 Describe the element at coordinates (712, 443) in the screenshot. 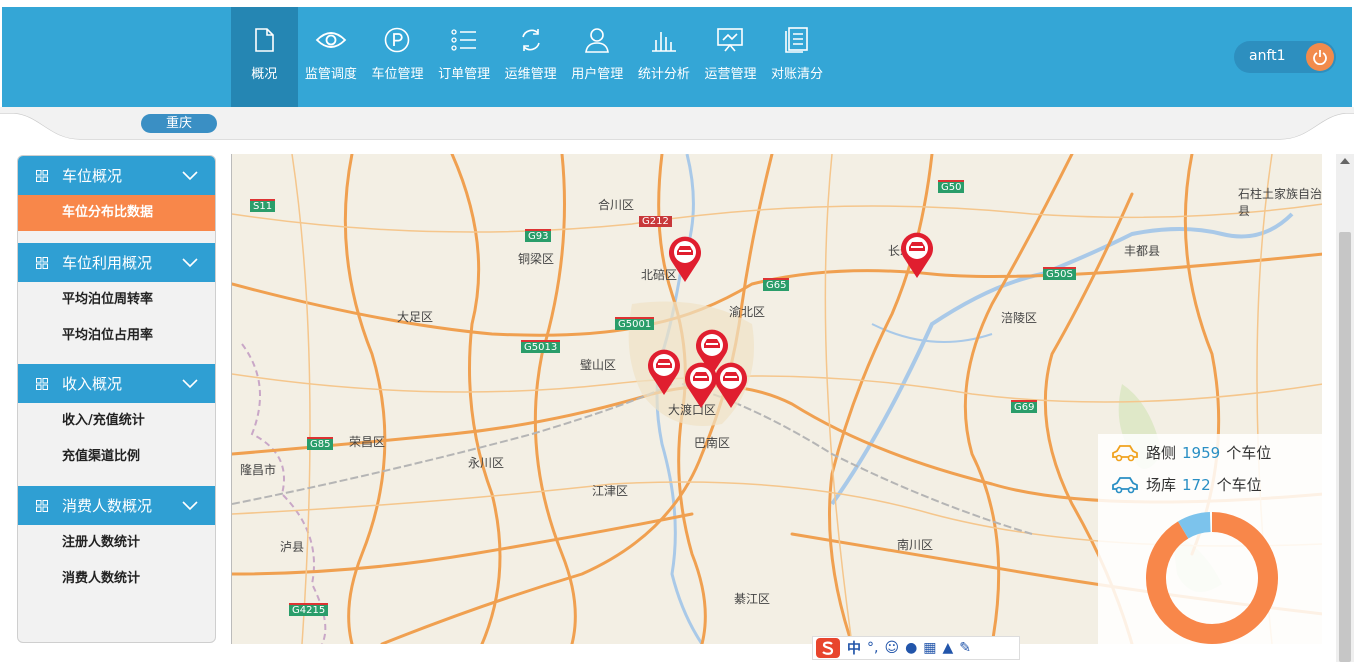

I see `map-label: 巴南区` at that location.